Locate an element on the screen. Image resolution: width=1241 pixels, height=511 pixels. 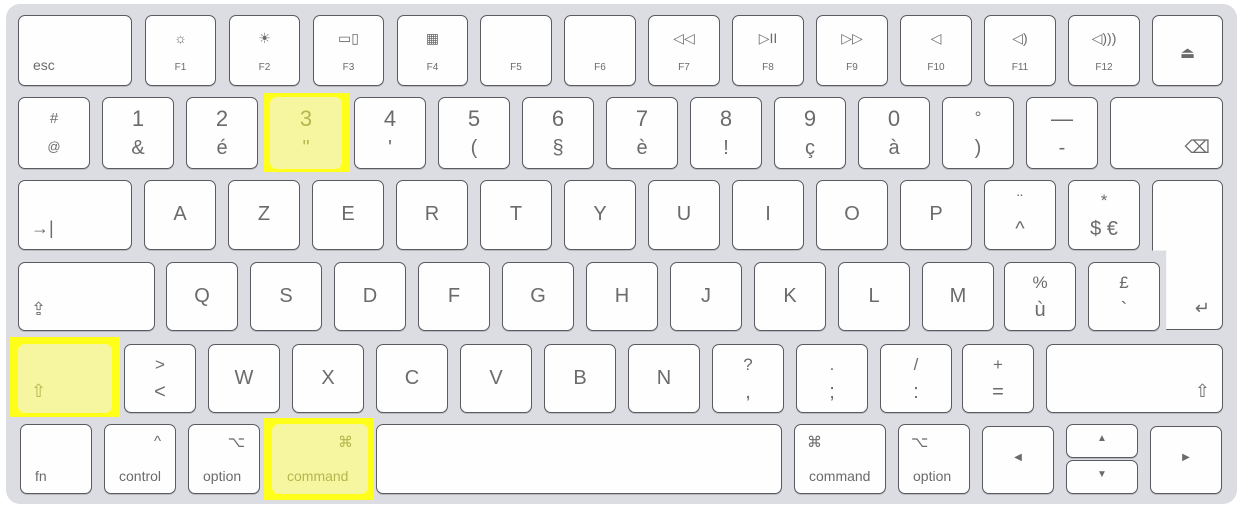
key-u: U is located at coordinates (684, 215).